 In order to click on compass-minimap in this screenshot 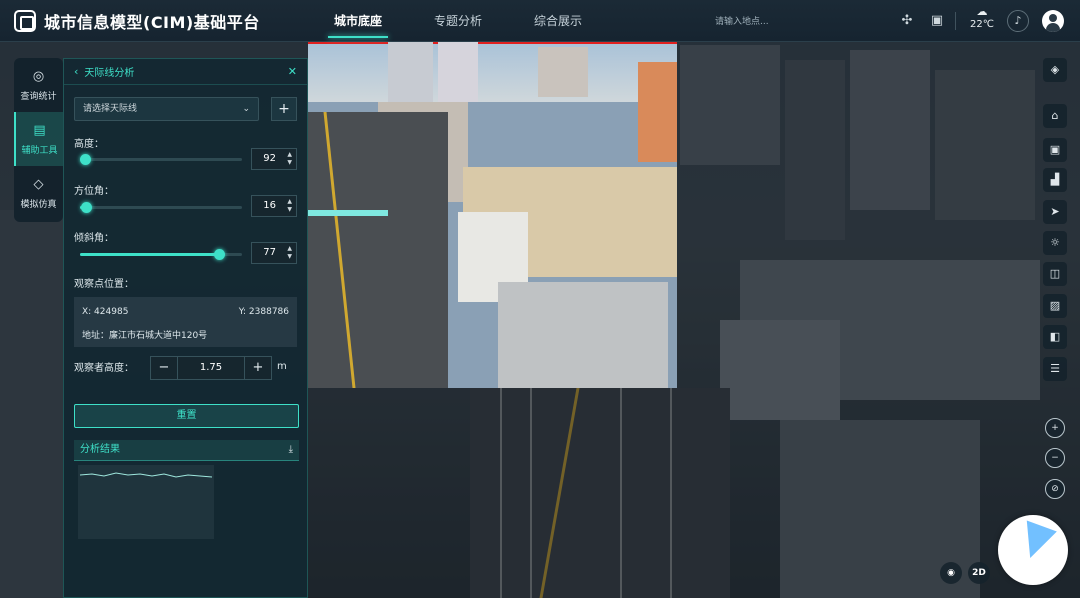, I will do `click(1033, 550)`.